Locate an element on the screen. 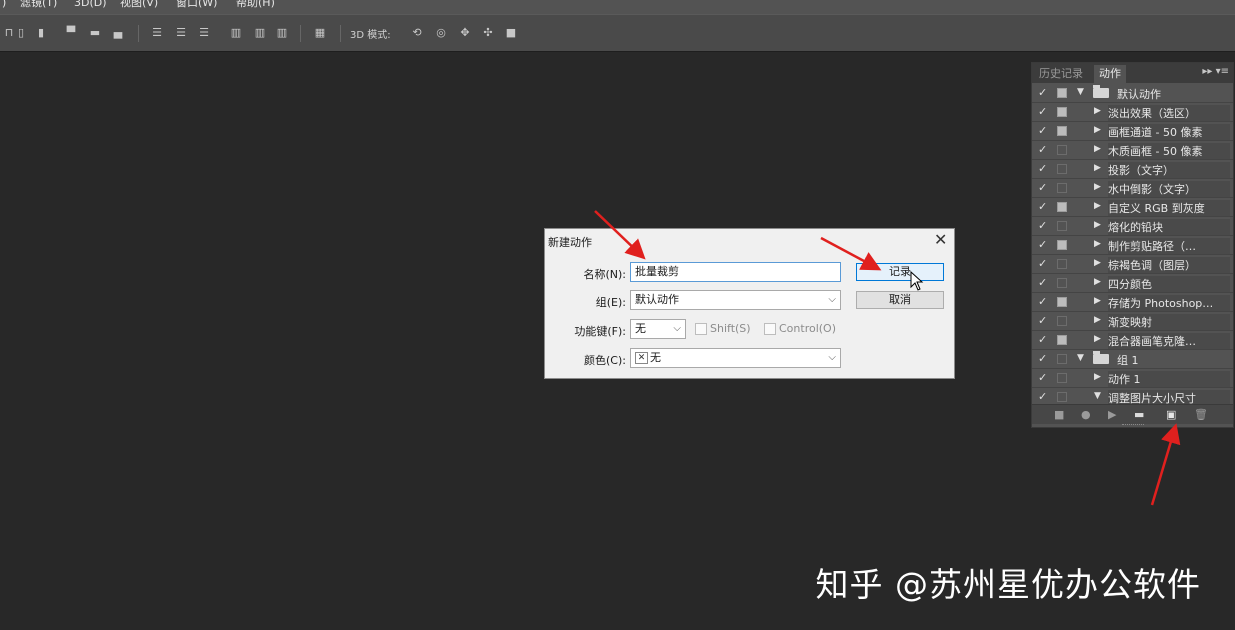  action-set-row: ✓ ▼ 默认动作 is located at coordinates (1132, 93).